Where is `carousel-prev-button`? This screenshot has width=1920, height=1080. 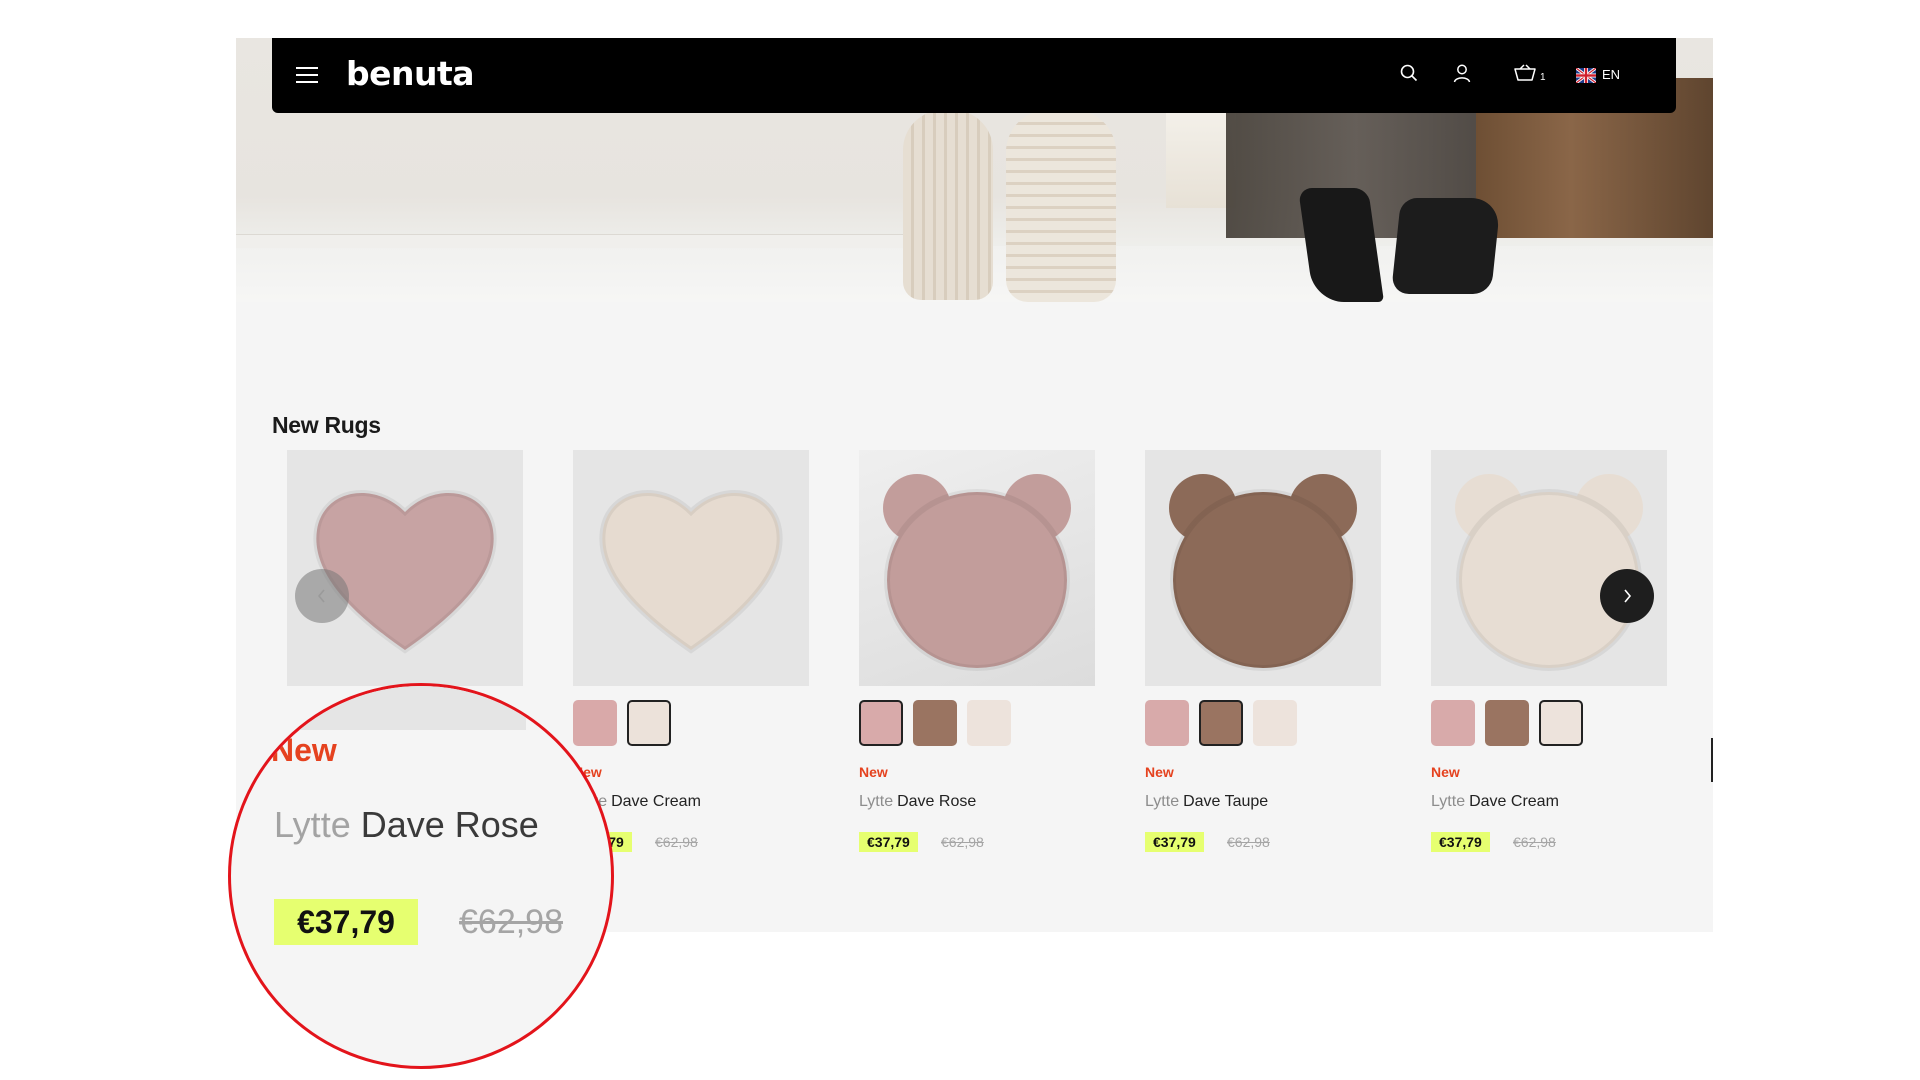 carousel-prev-button is located at coordinates (322, 596).